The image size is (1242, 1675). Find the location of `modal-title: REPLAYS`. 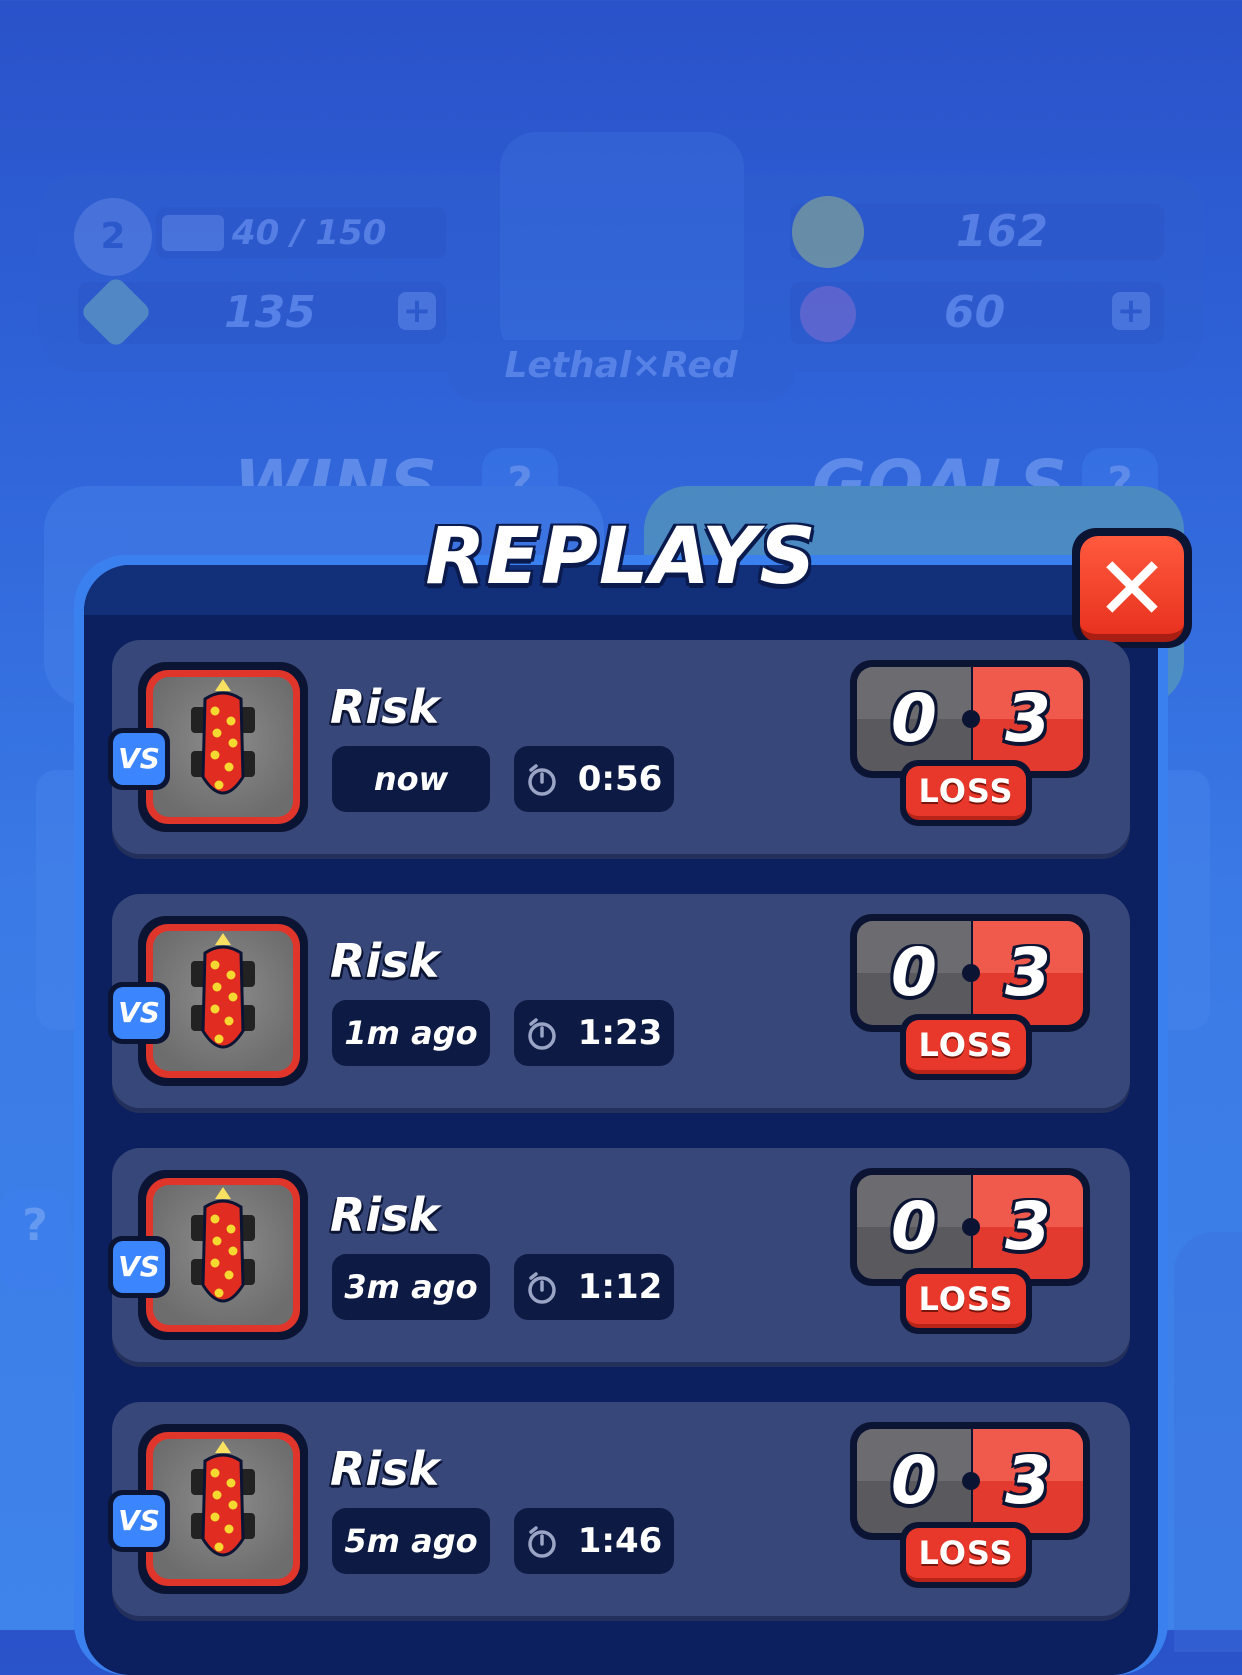

modal-title: REPLAYS is located at coordinates (621, 557).